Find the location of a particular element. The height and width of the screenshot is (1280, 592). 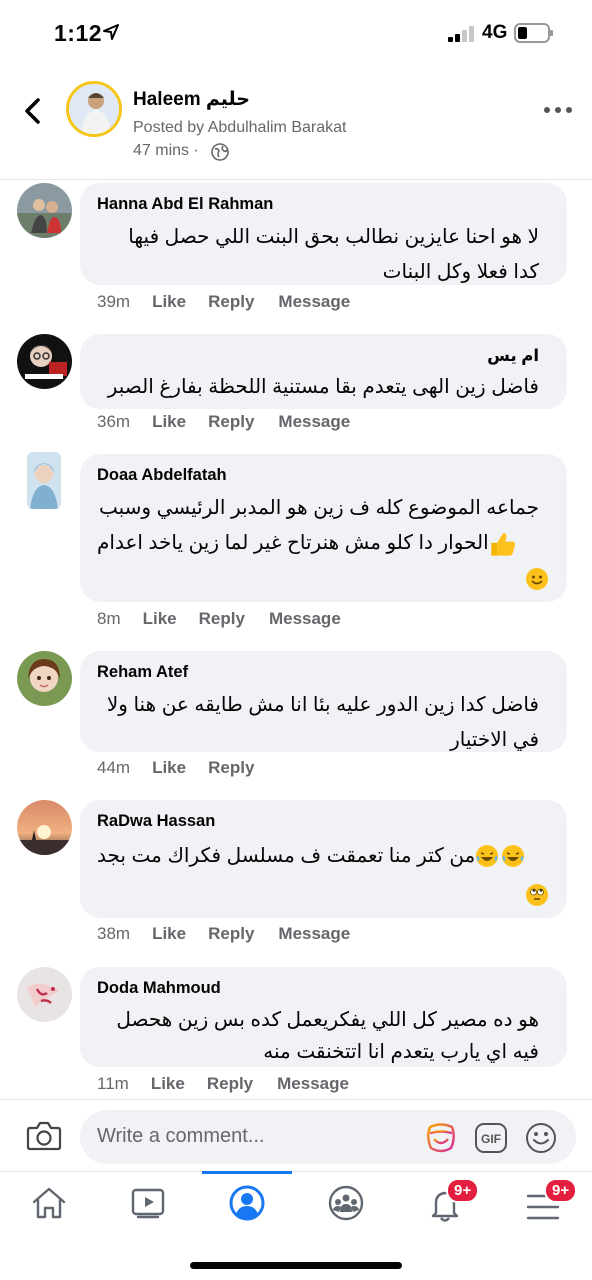

camera-icon is located at coordinates (44, 1136).